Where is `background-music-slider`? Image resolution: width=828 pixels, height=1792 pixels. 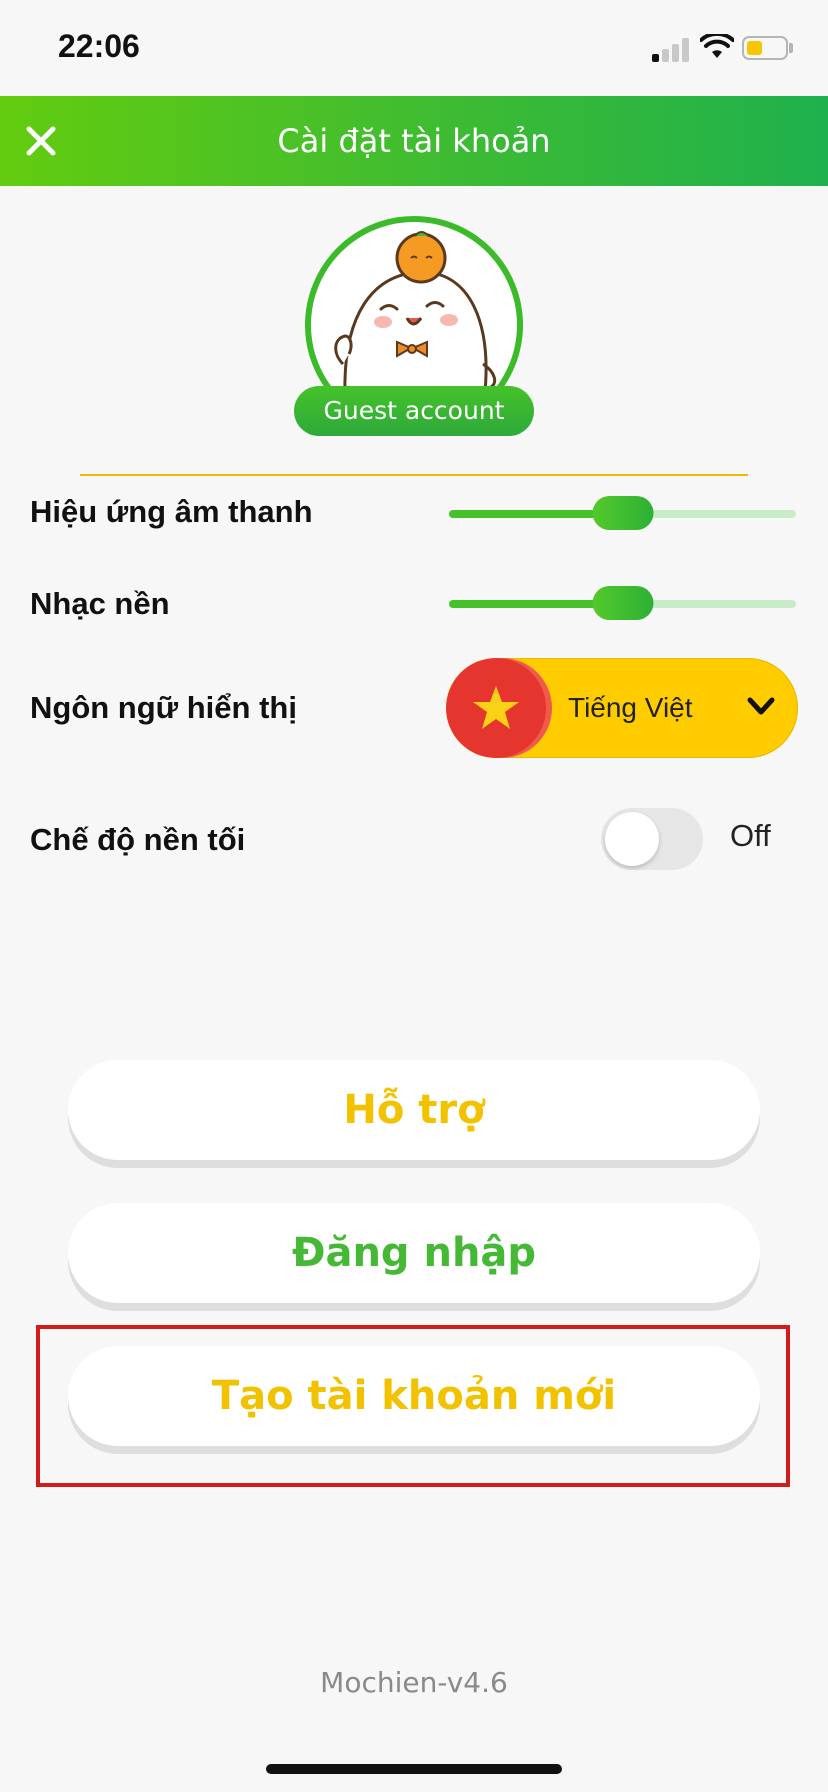
background-music-slider is located at coordinates (622, 604).